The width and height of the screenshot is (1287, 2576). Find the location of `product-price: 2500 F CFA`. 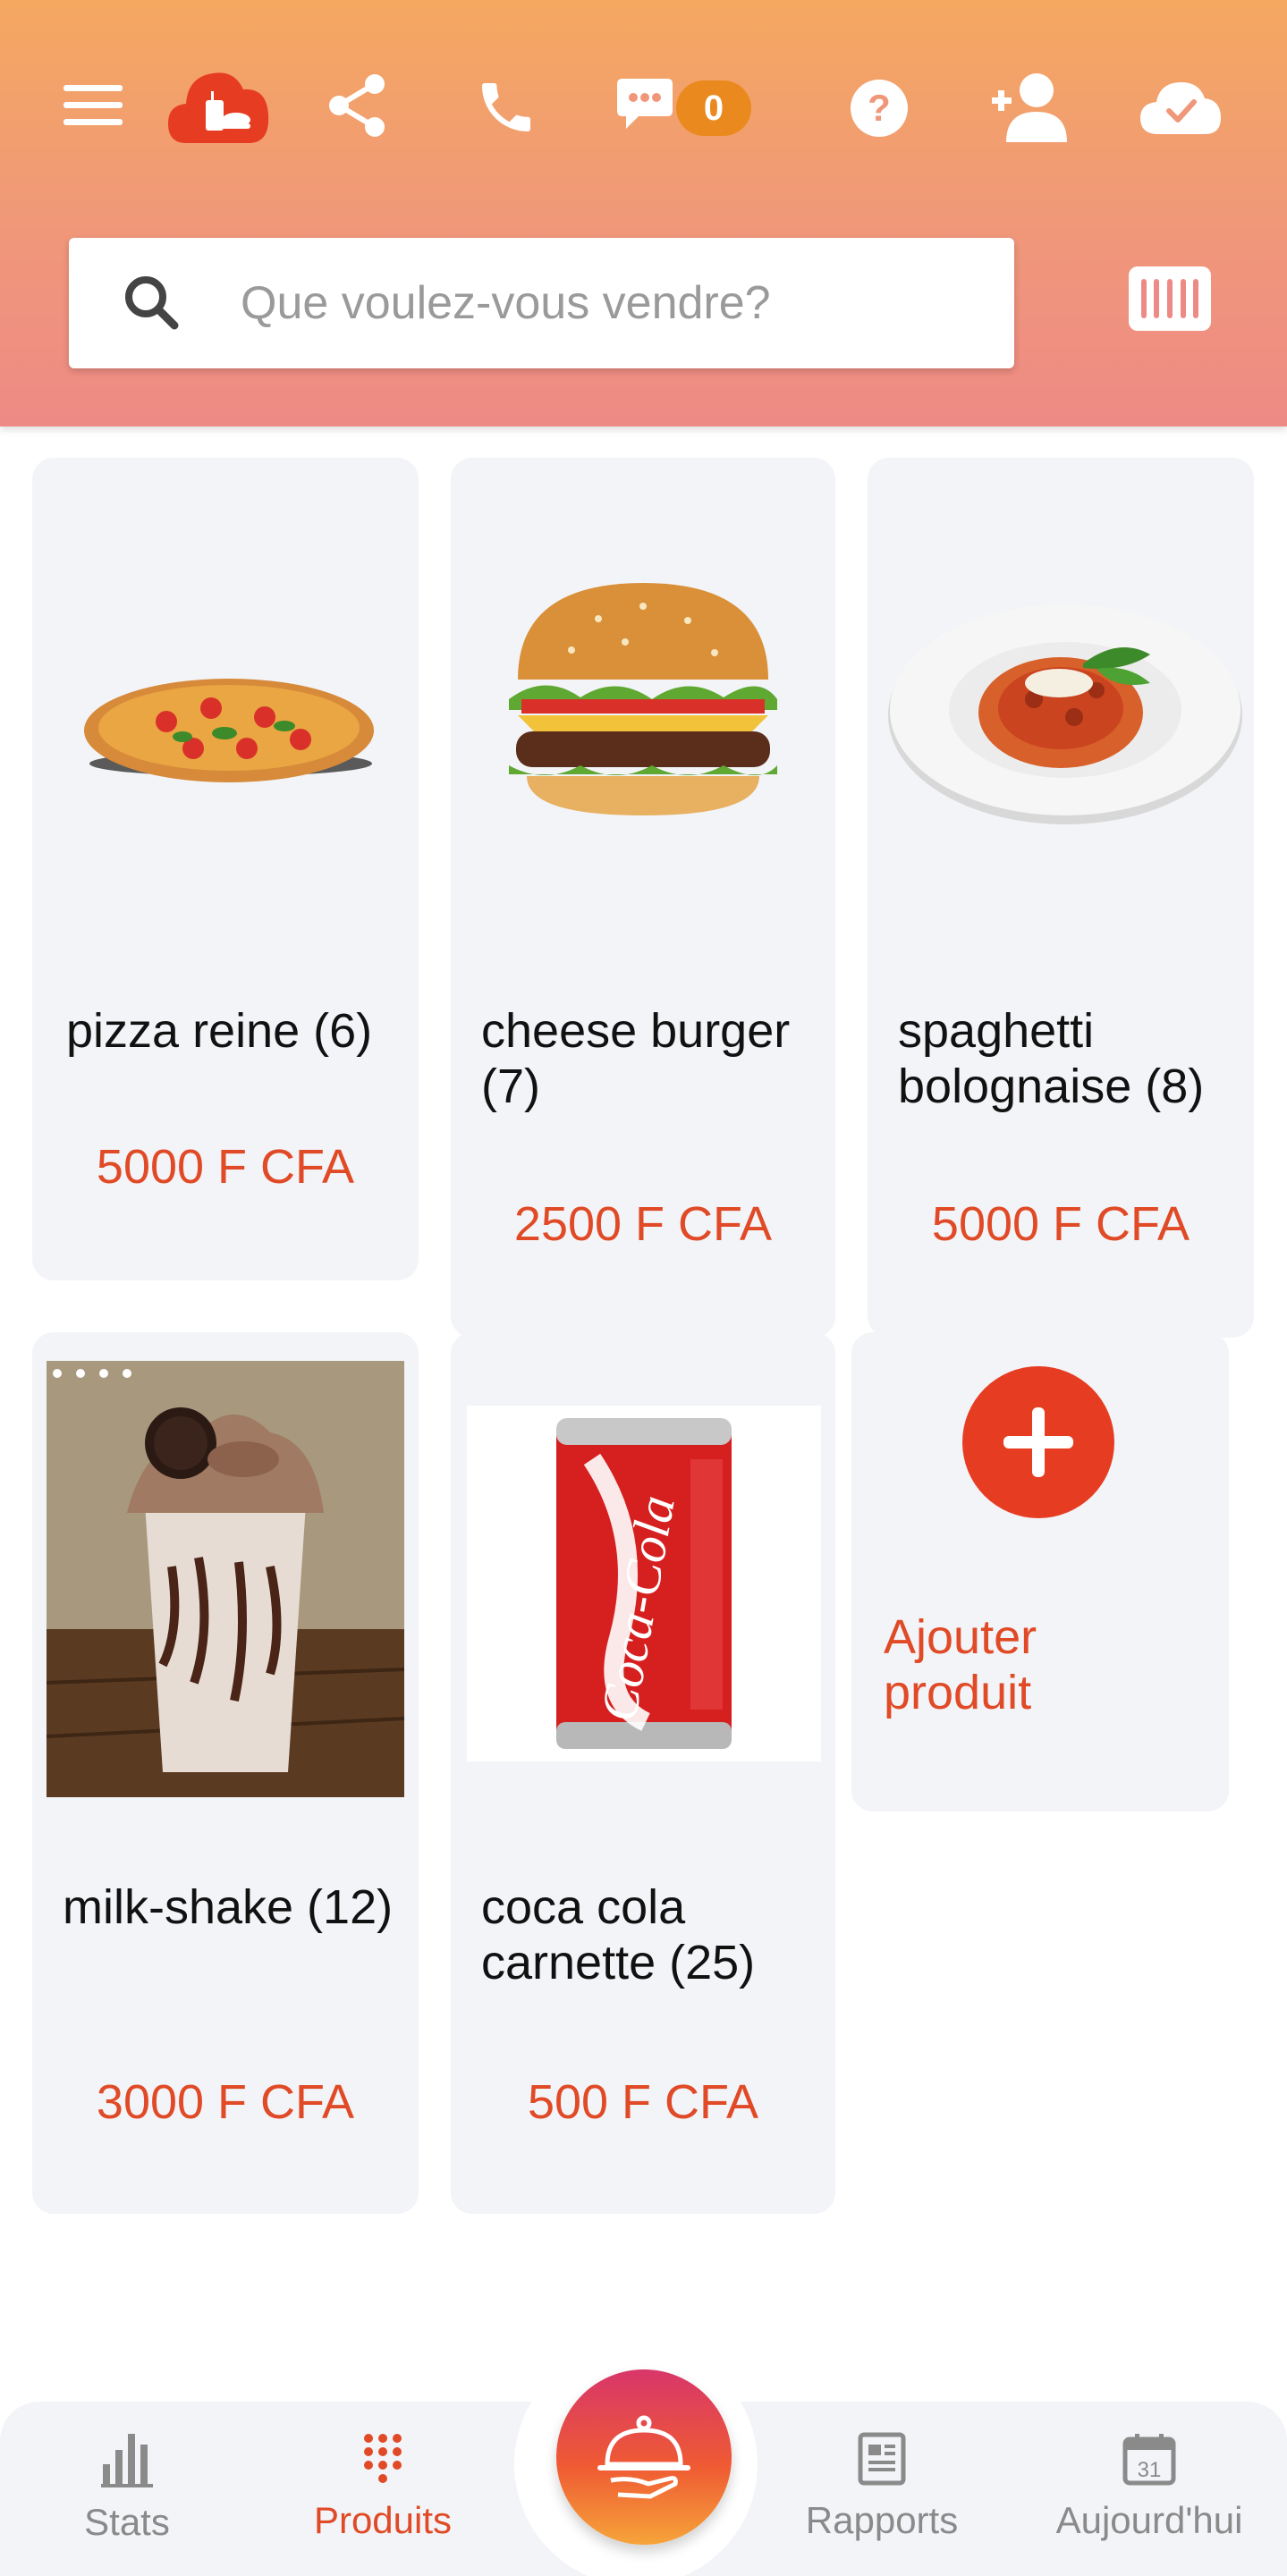

product-price: 2500 F CFA is located at coordinates (643, 1224).